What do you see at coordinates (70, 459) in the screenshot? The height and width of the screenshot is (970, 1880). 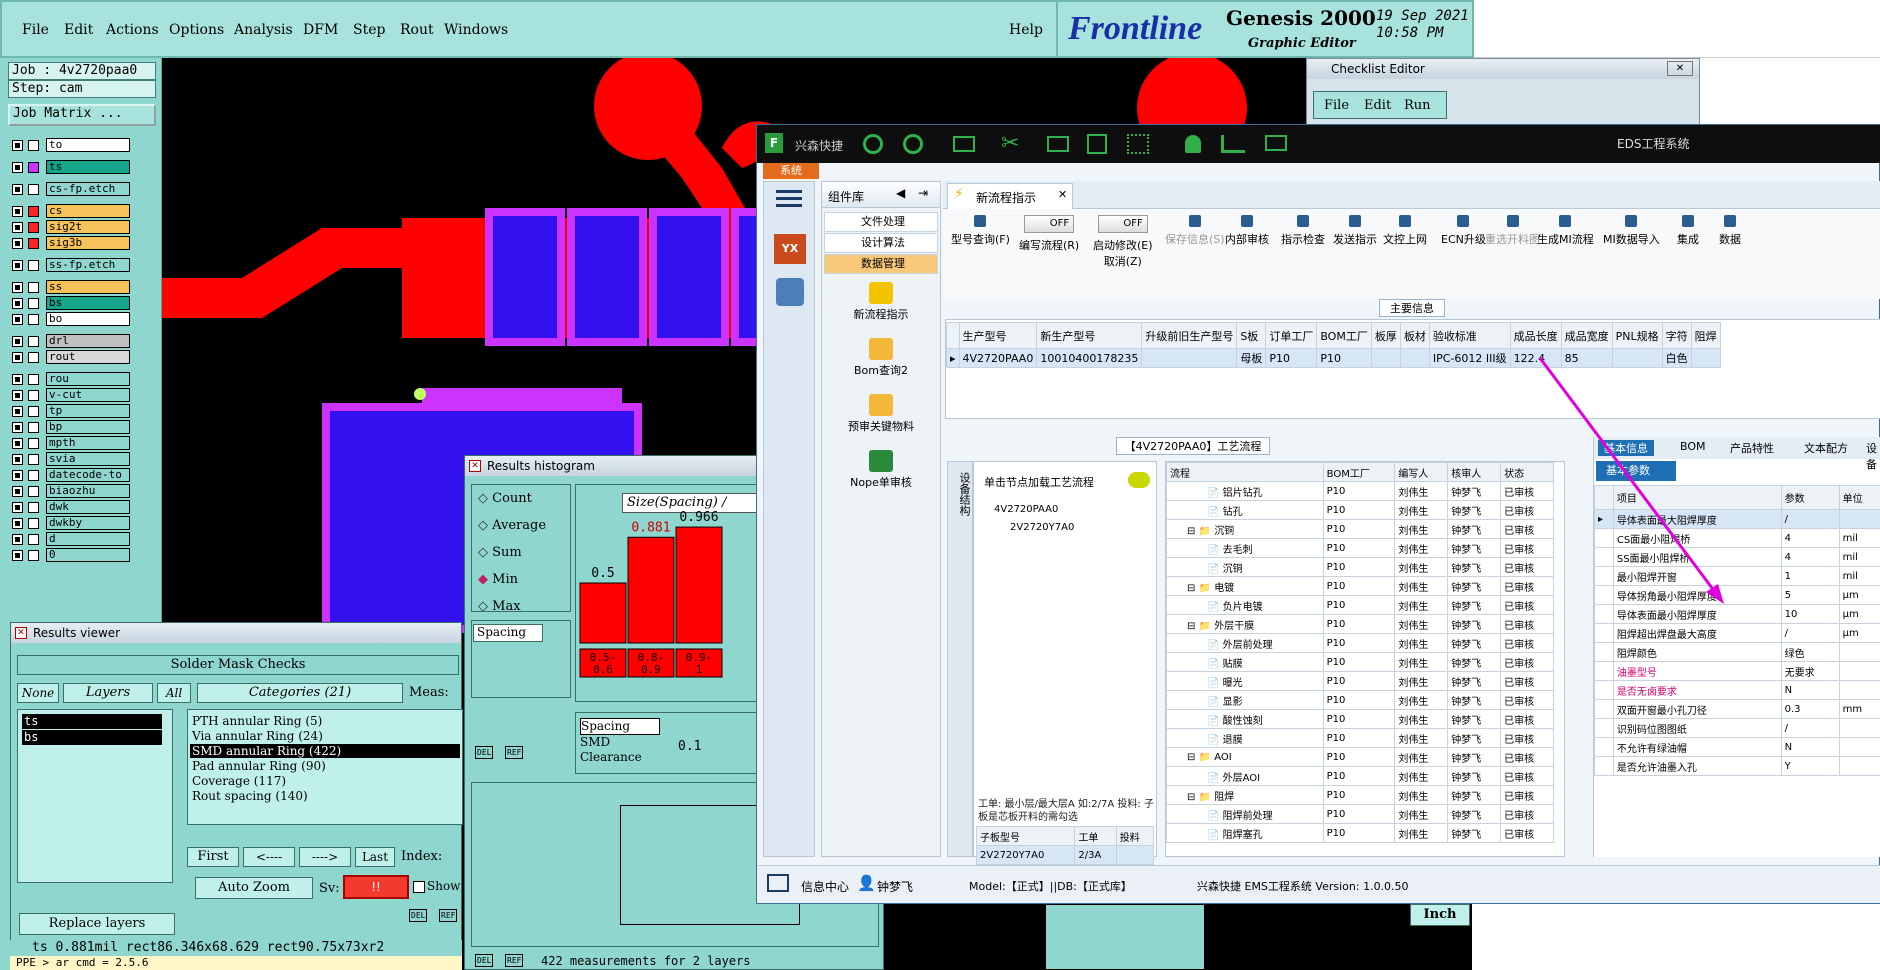 I see `layer-row-svia: svia` at bounding box center [70, 459].